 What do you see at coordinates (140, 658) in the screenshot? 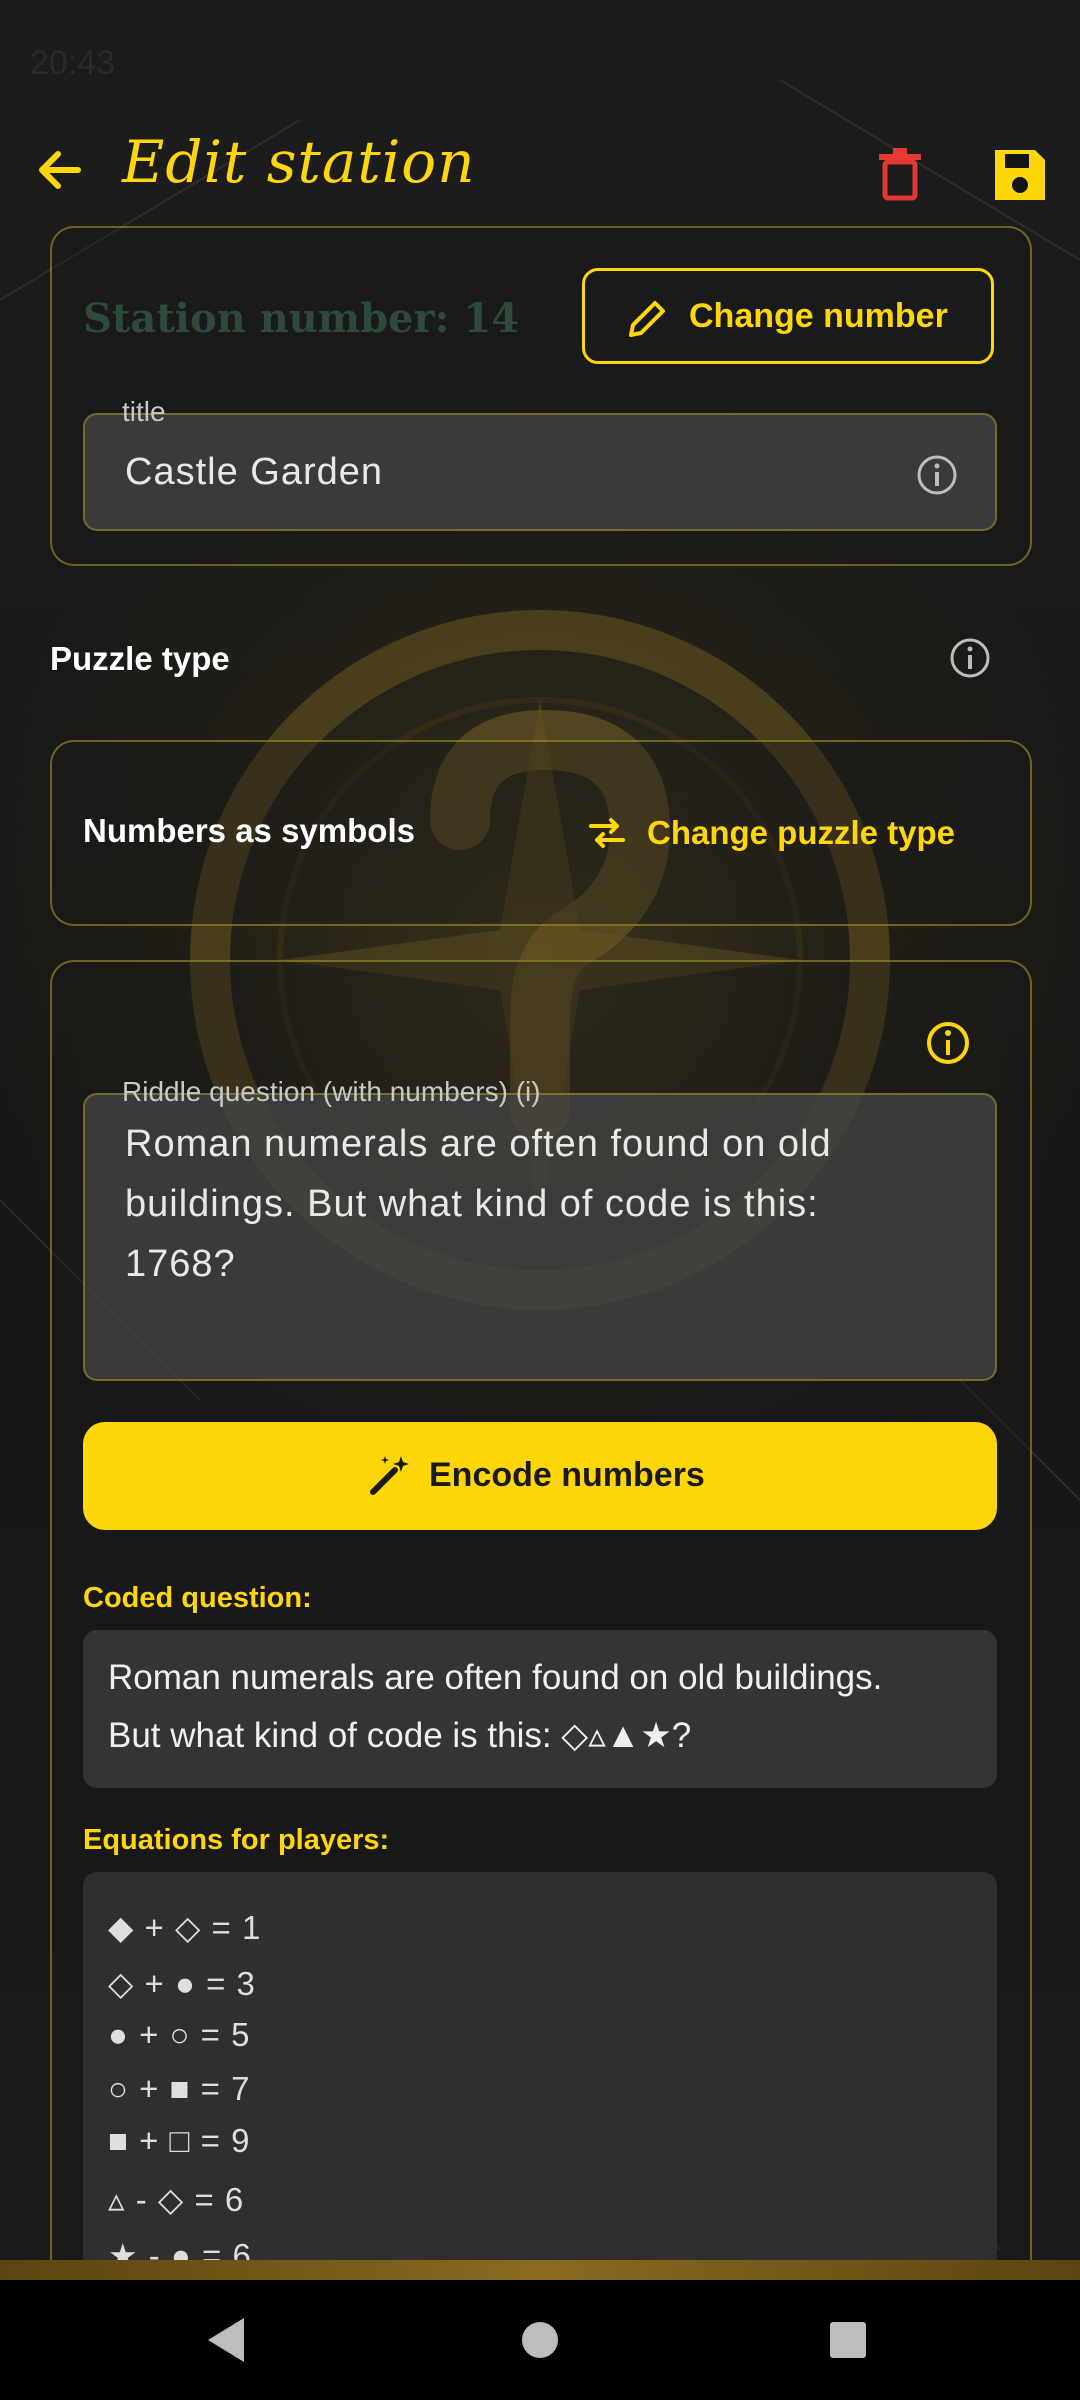
I see `puzzle-type-heading: Puzzle type` at bounding box center [140, 658].